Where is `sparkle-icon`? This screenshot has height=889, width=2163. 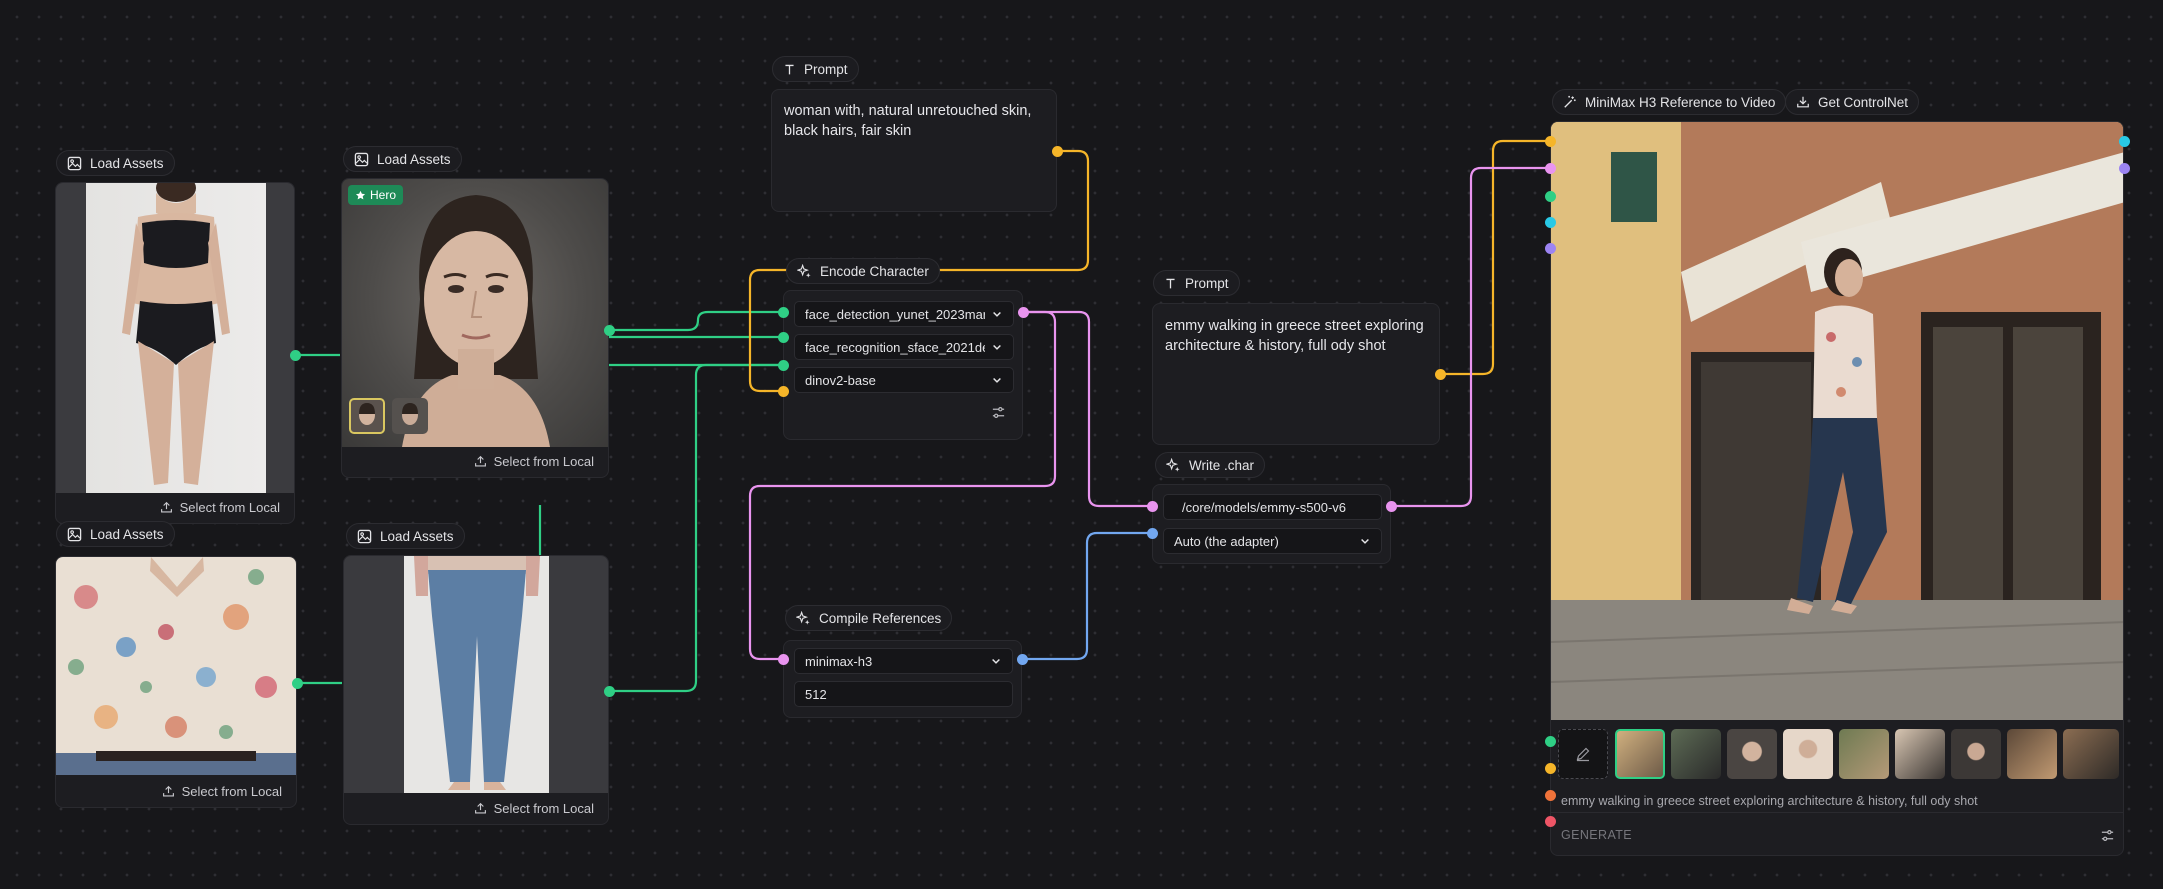 sparkle-icon is located at coordinates (803, 618).